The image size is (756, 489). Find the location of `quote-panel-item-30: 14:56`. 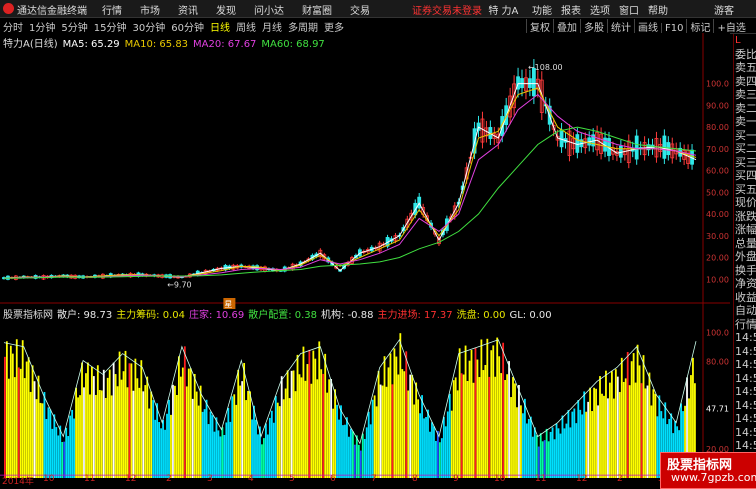

quote-panel-item-30: 14:56 is located at coordinates (745, 446).